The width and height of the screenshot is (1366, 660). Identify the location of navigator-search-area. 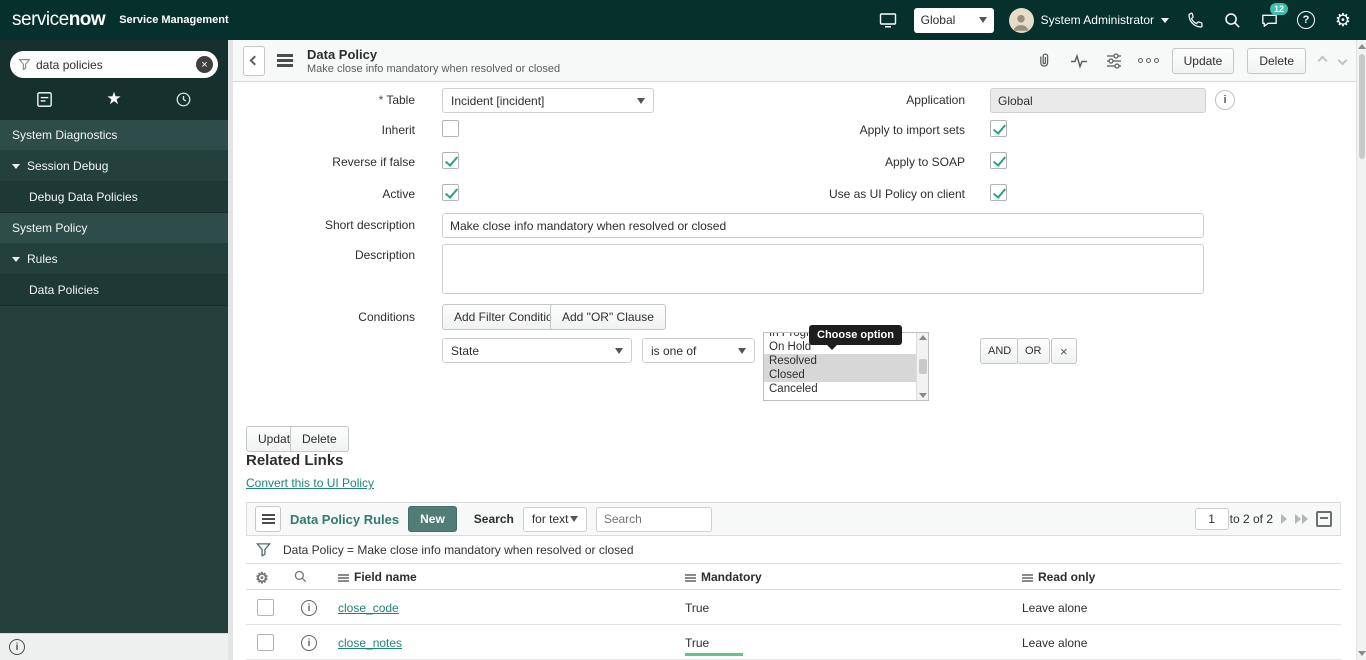
(114, 80).